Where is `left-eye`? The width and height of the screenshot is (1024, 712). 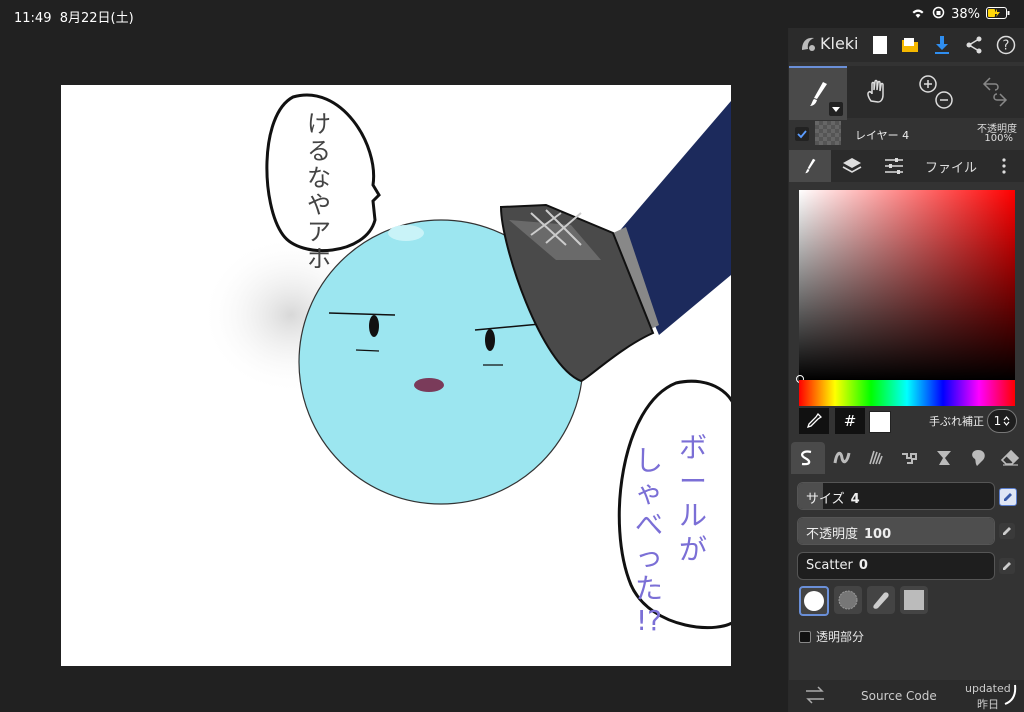 left-eye is located at coordinates (374, 326).